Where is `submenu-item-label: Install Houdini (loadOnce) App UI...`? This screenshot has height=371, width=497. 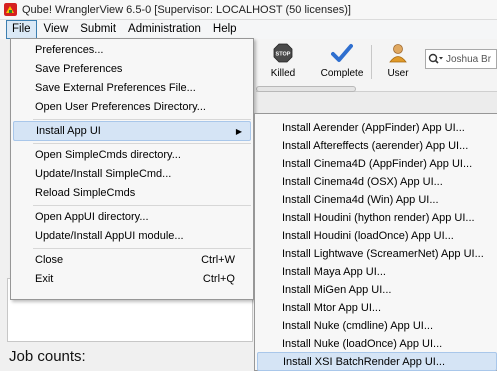
submenu-item-label: Install Houdini (loadOnce) App UI... is located at coordinates (368, 235).